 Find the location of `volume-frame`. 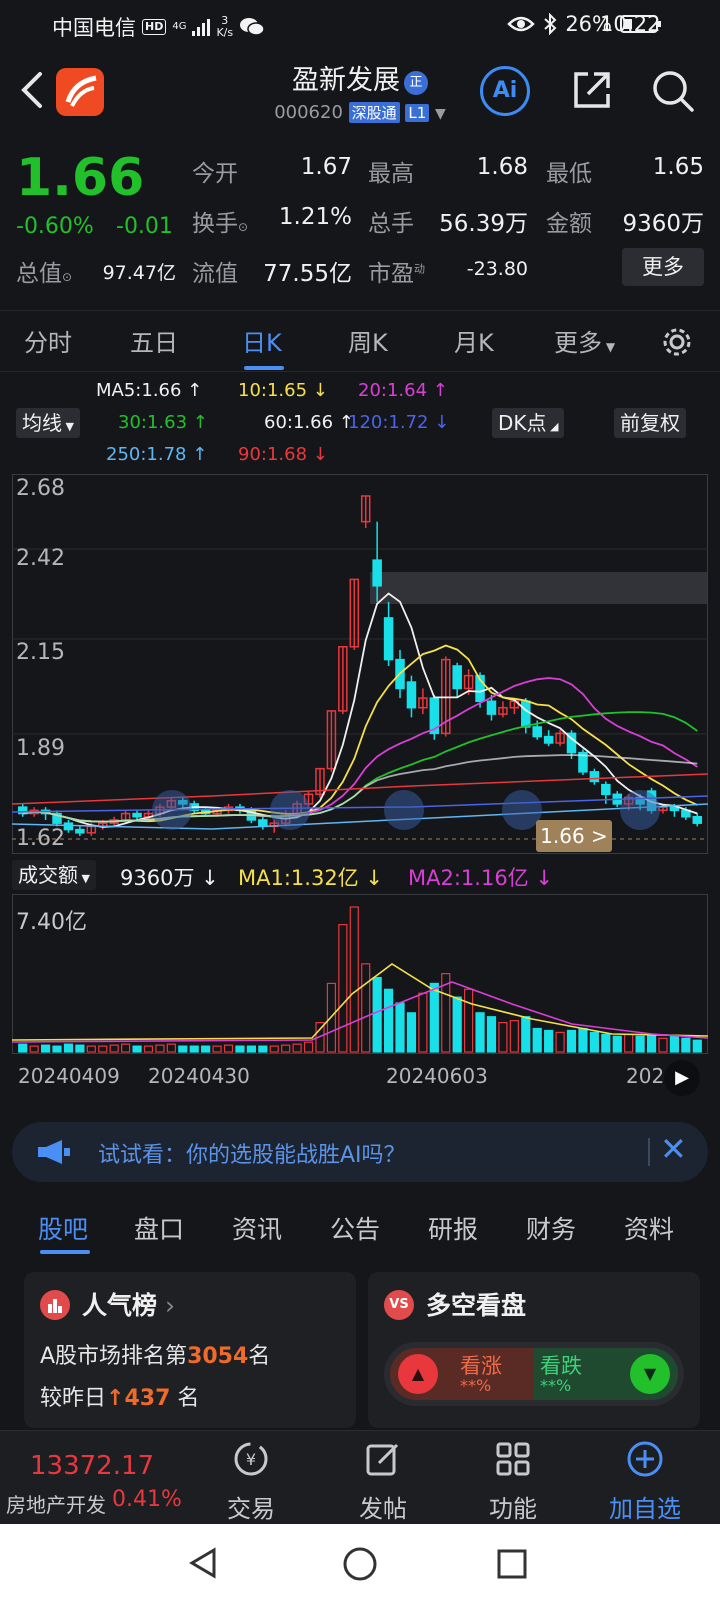

volume-frame is located at coordinates (360, 974).